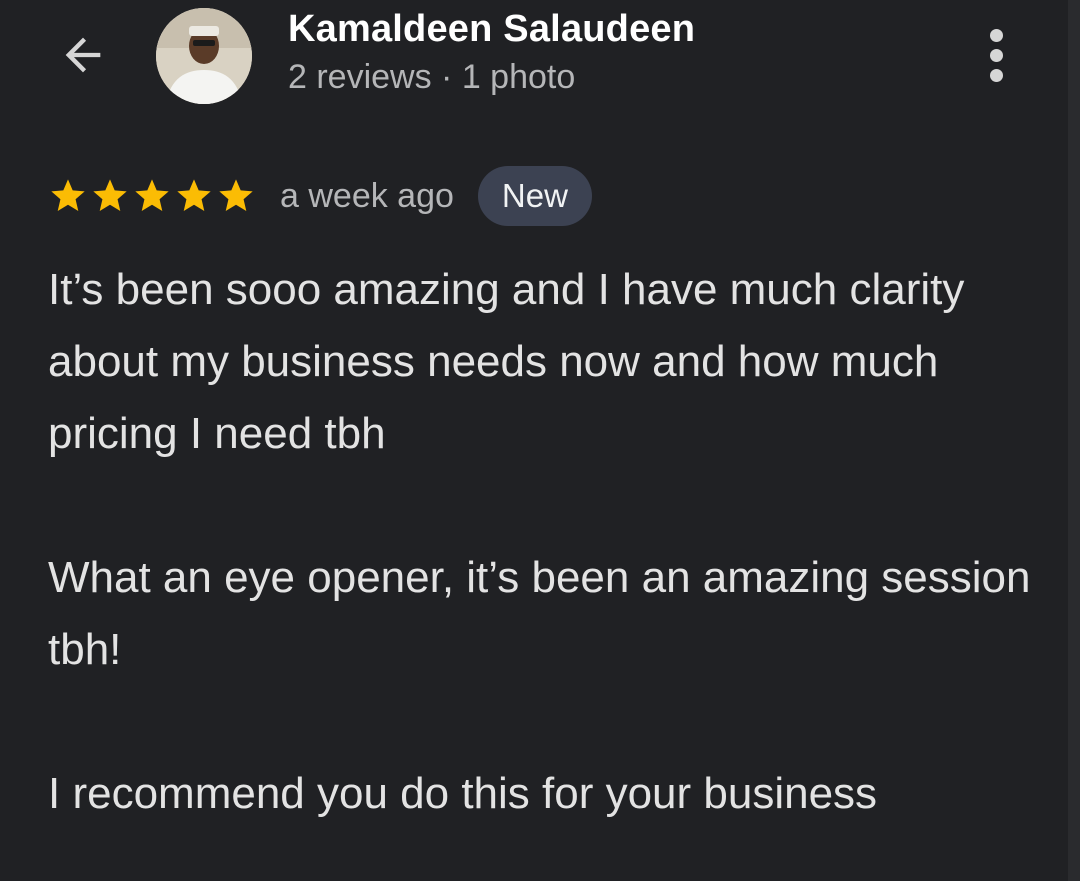  I want to click on review-header: Kamaldeen Salaudeen 2 reviews · 1 photo, so click(534, 55).